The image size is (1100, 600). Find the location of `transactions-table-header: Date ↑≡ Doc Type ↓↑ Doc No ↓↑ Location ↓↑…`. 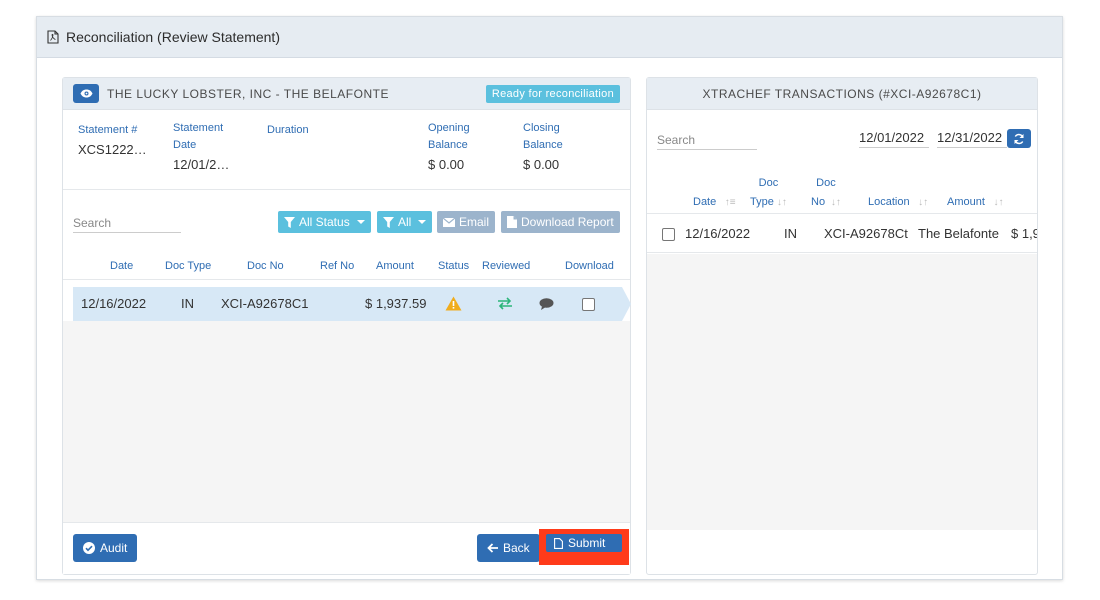

transactions-table-header: Date ↑≡ Doc Type ↓↑ Doc No ↓↑ Location ↓↑… is located at coordinates (842, 194).